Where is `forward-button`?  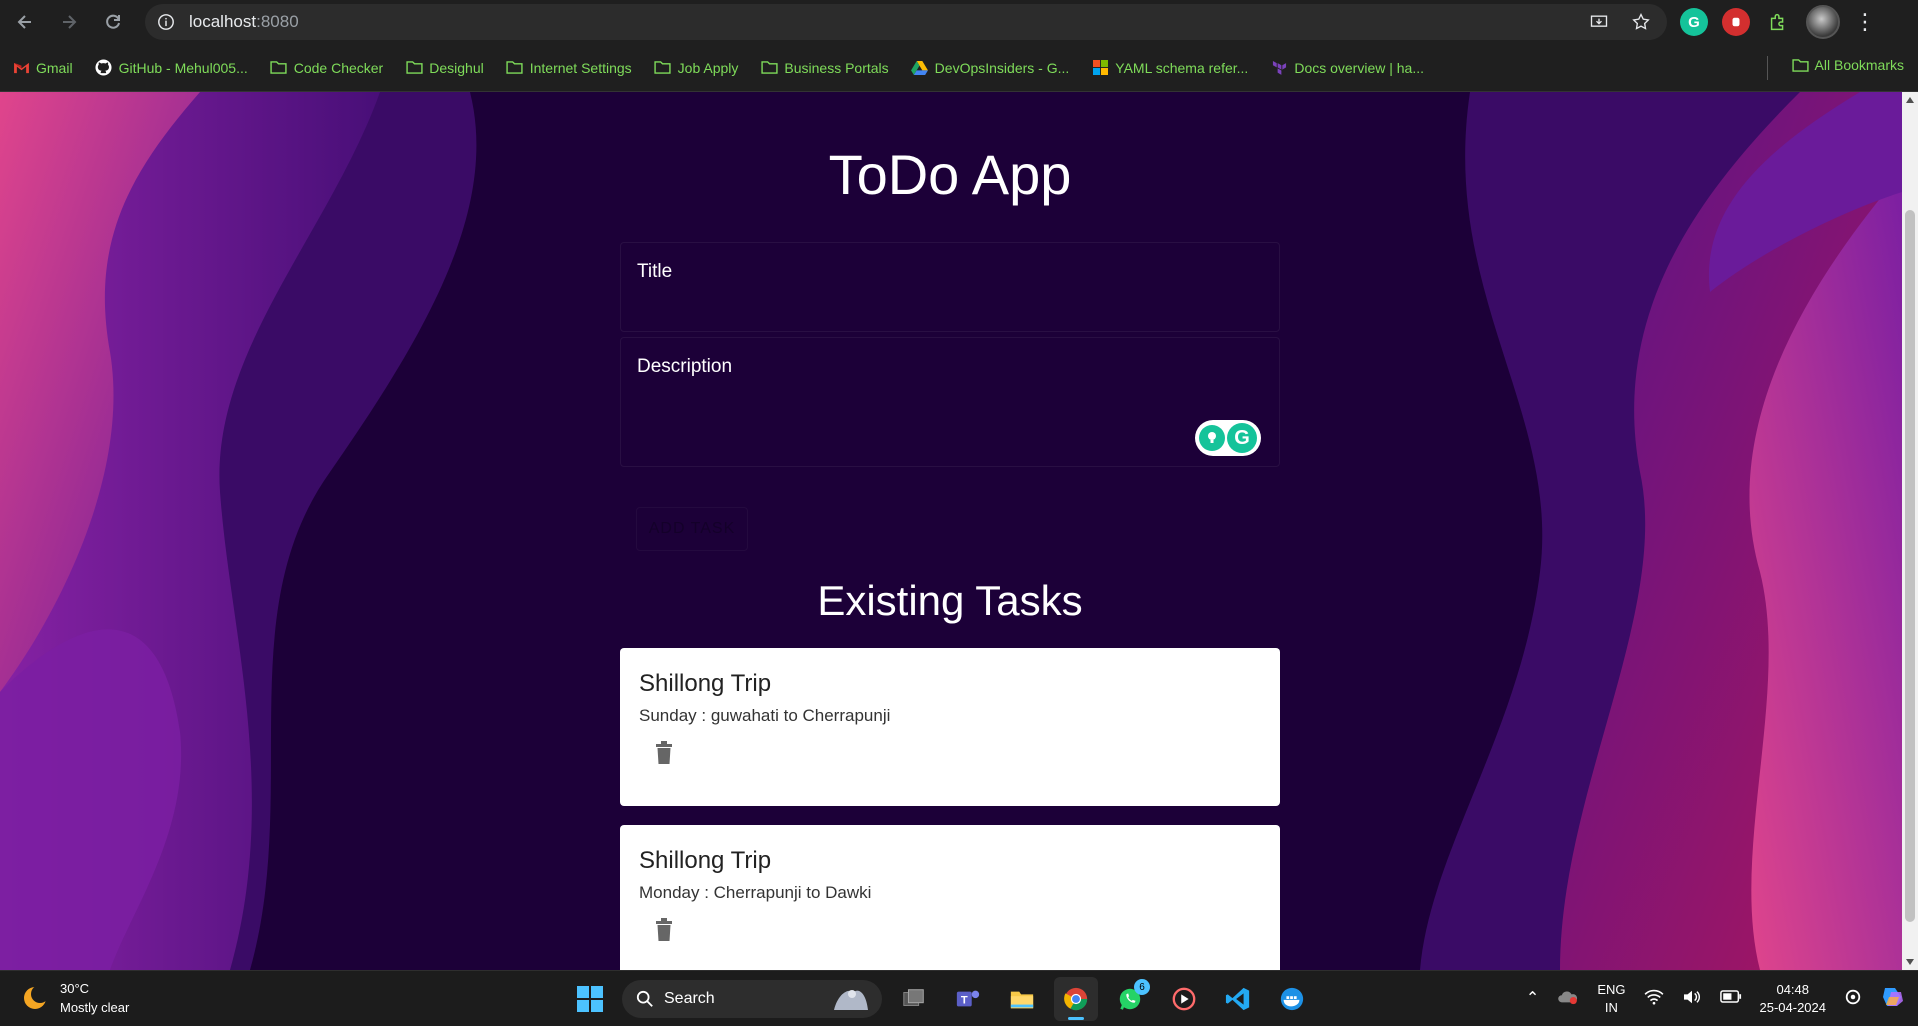 forward-button is located at coordinates (69, 22).